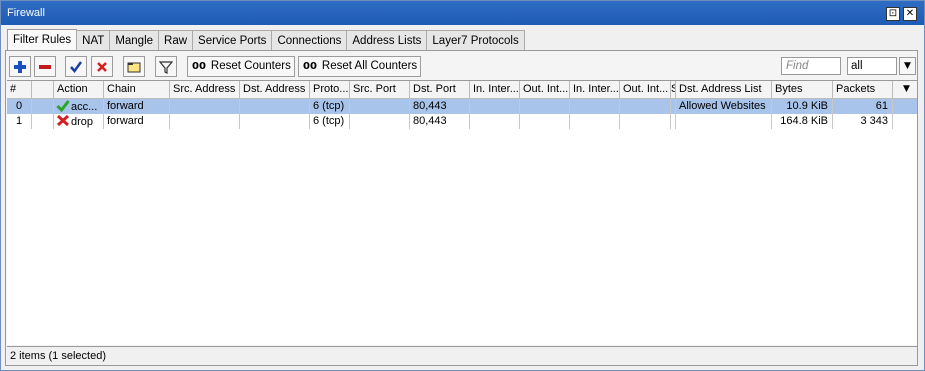 The image size is (925, 371). Describe the element at coordinates (42, 40) in the screenshot. I see `tab-filter-rules: Filter Rules` at that location.